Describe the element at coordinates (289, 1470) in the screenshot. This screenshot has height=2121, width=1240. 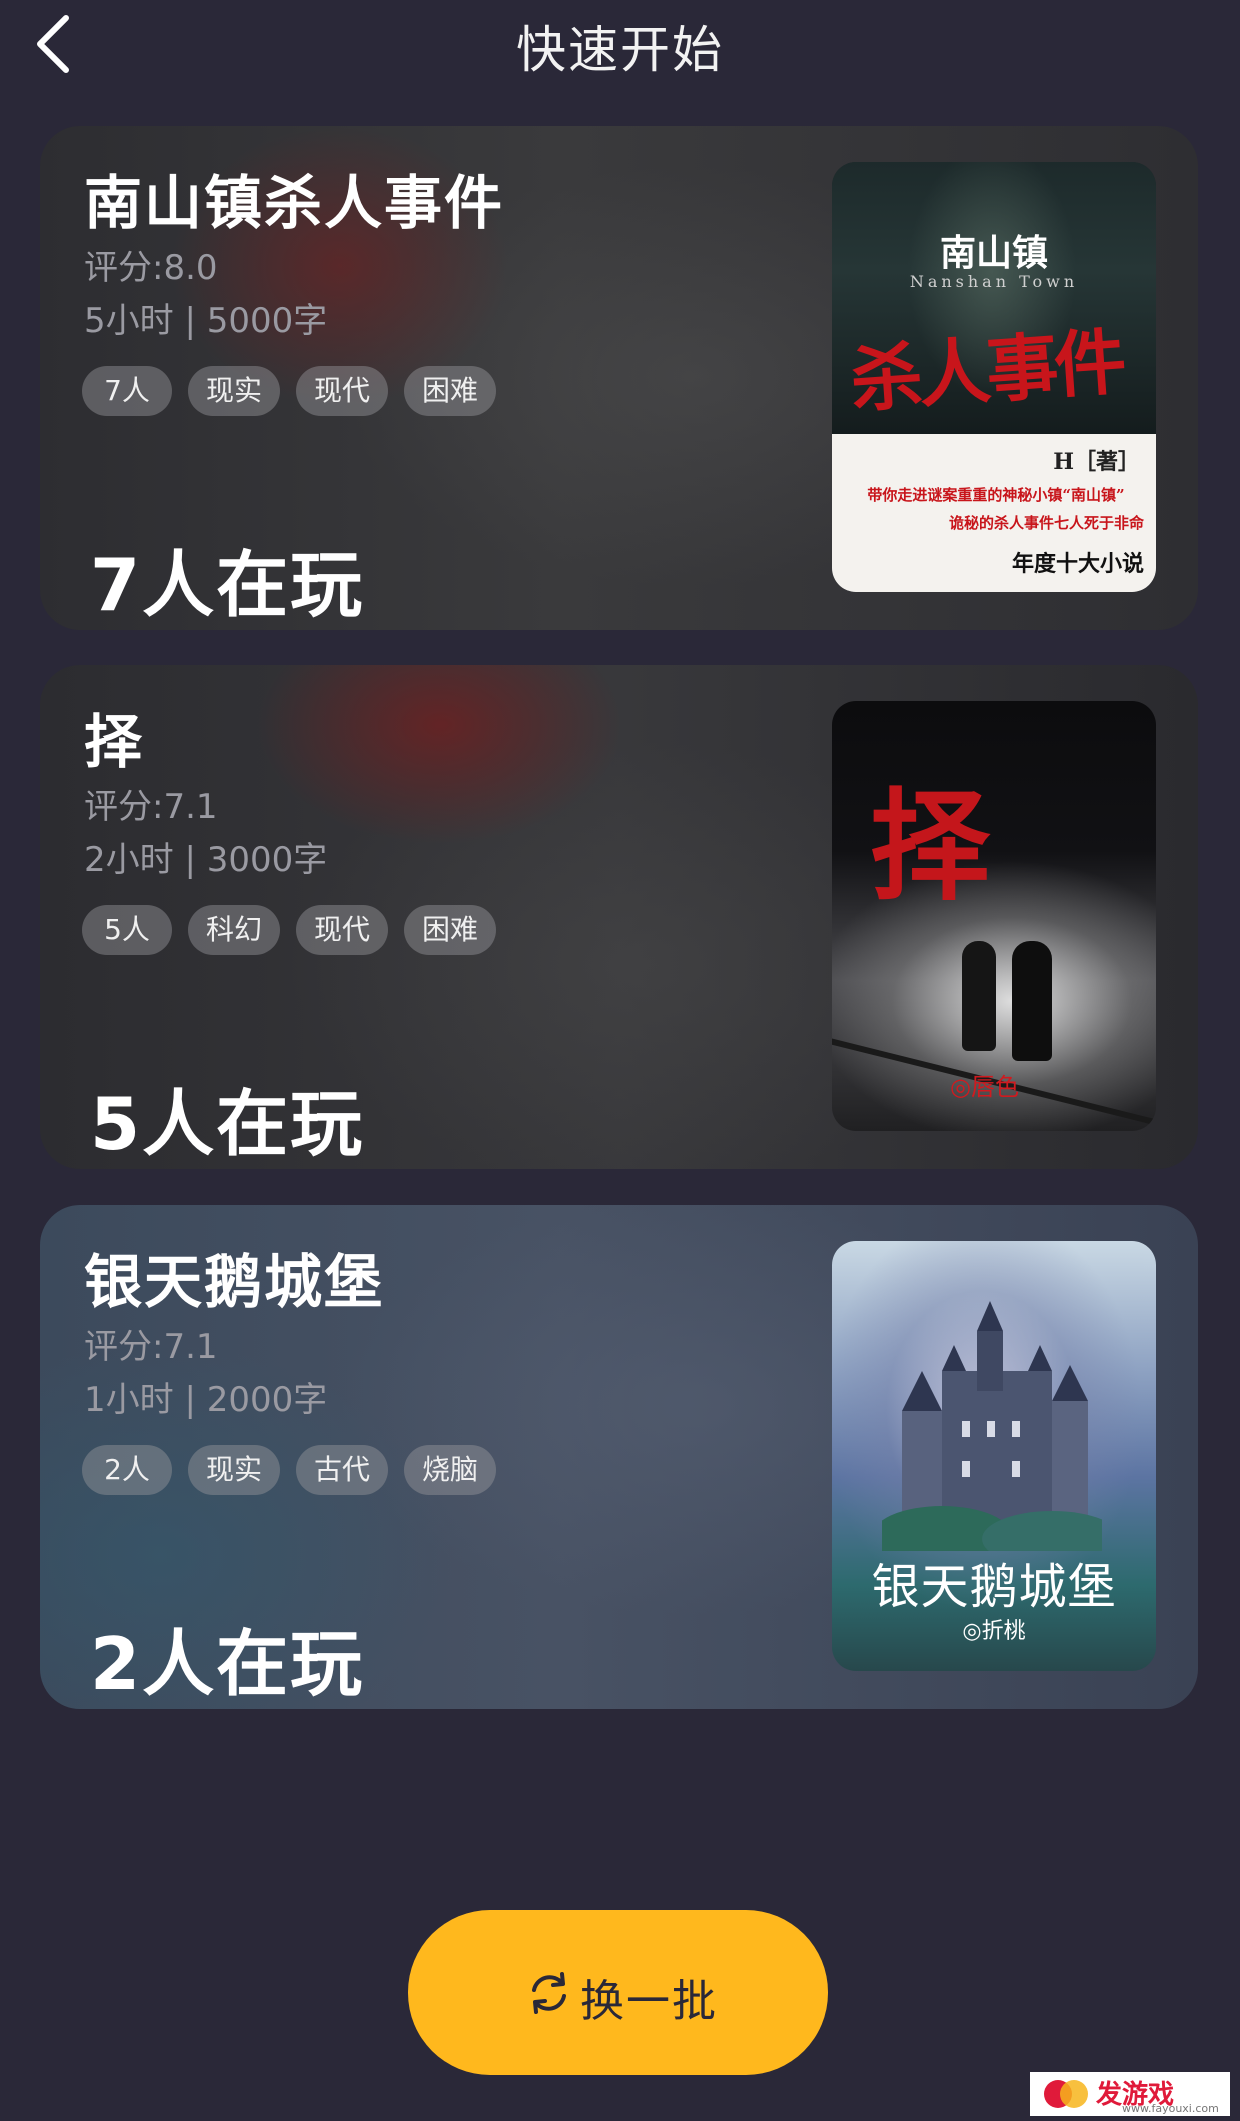
I see `tag-list: 2人 现实 古代 烧脑` at that location.